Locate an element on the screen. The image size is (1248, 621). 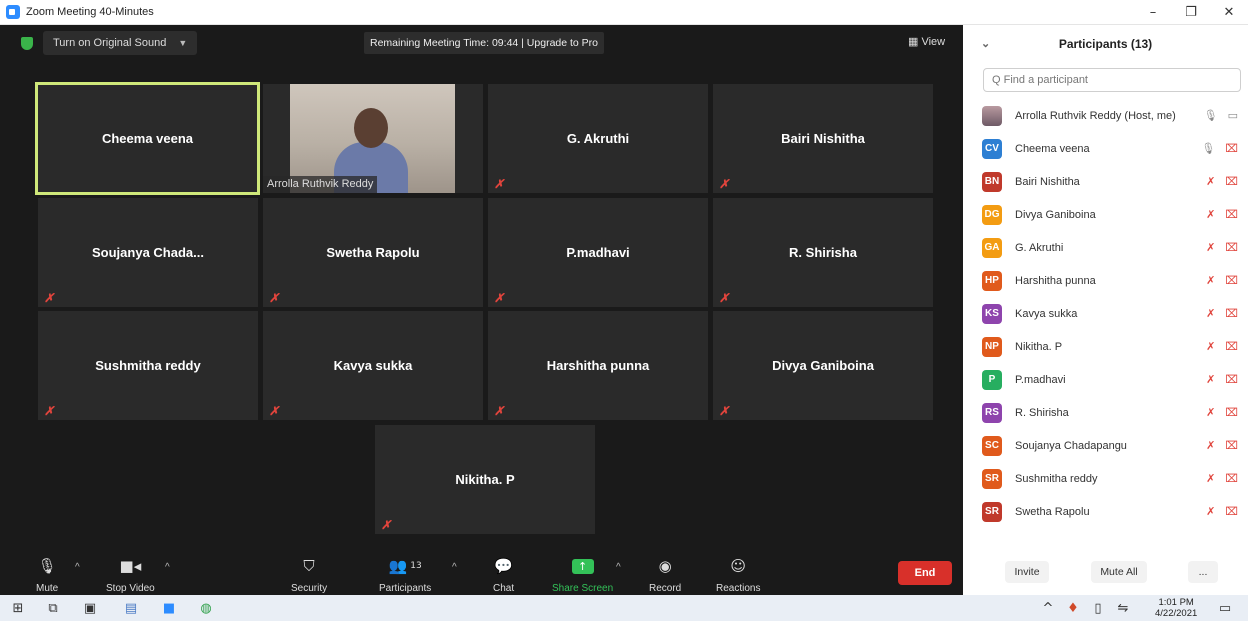
security-button: ⛉ Security is located at coordinates (309, 574).